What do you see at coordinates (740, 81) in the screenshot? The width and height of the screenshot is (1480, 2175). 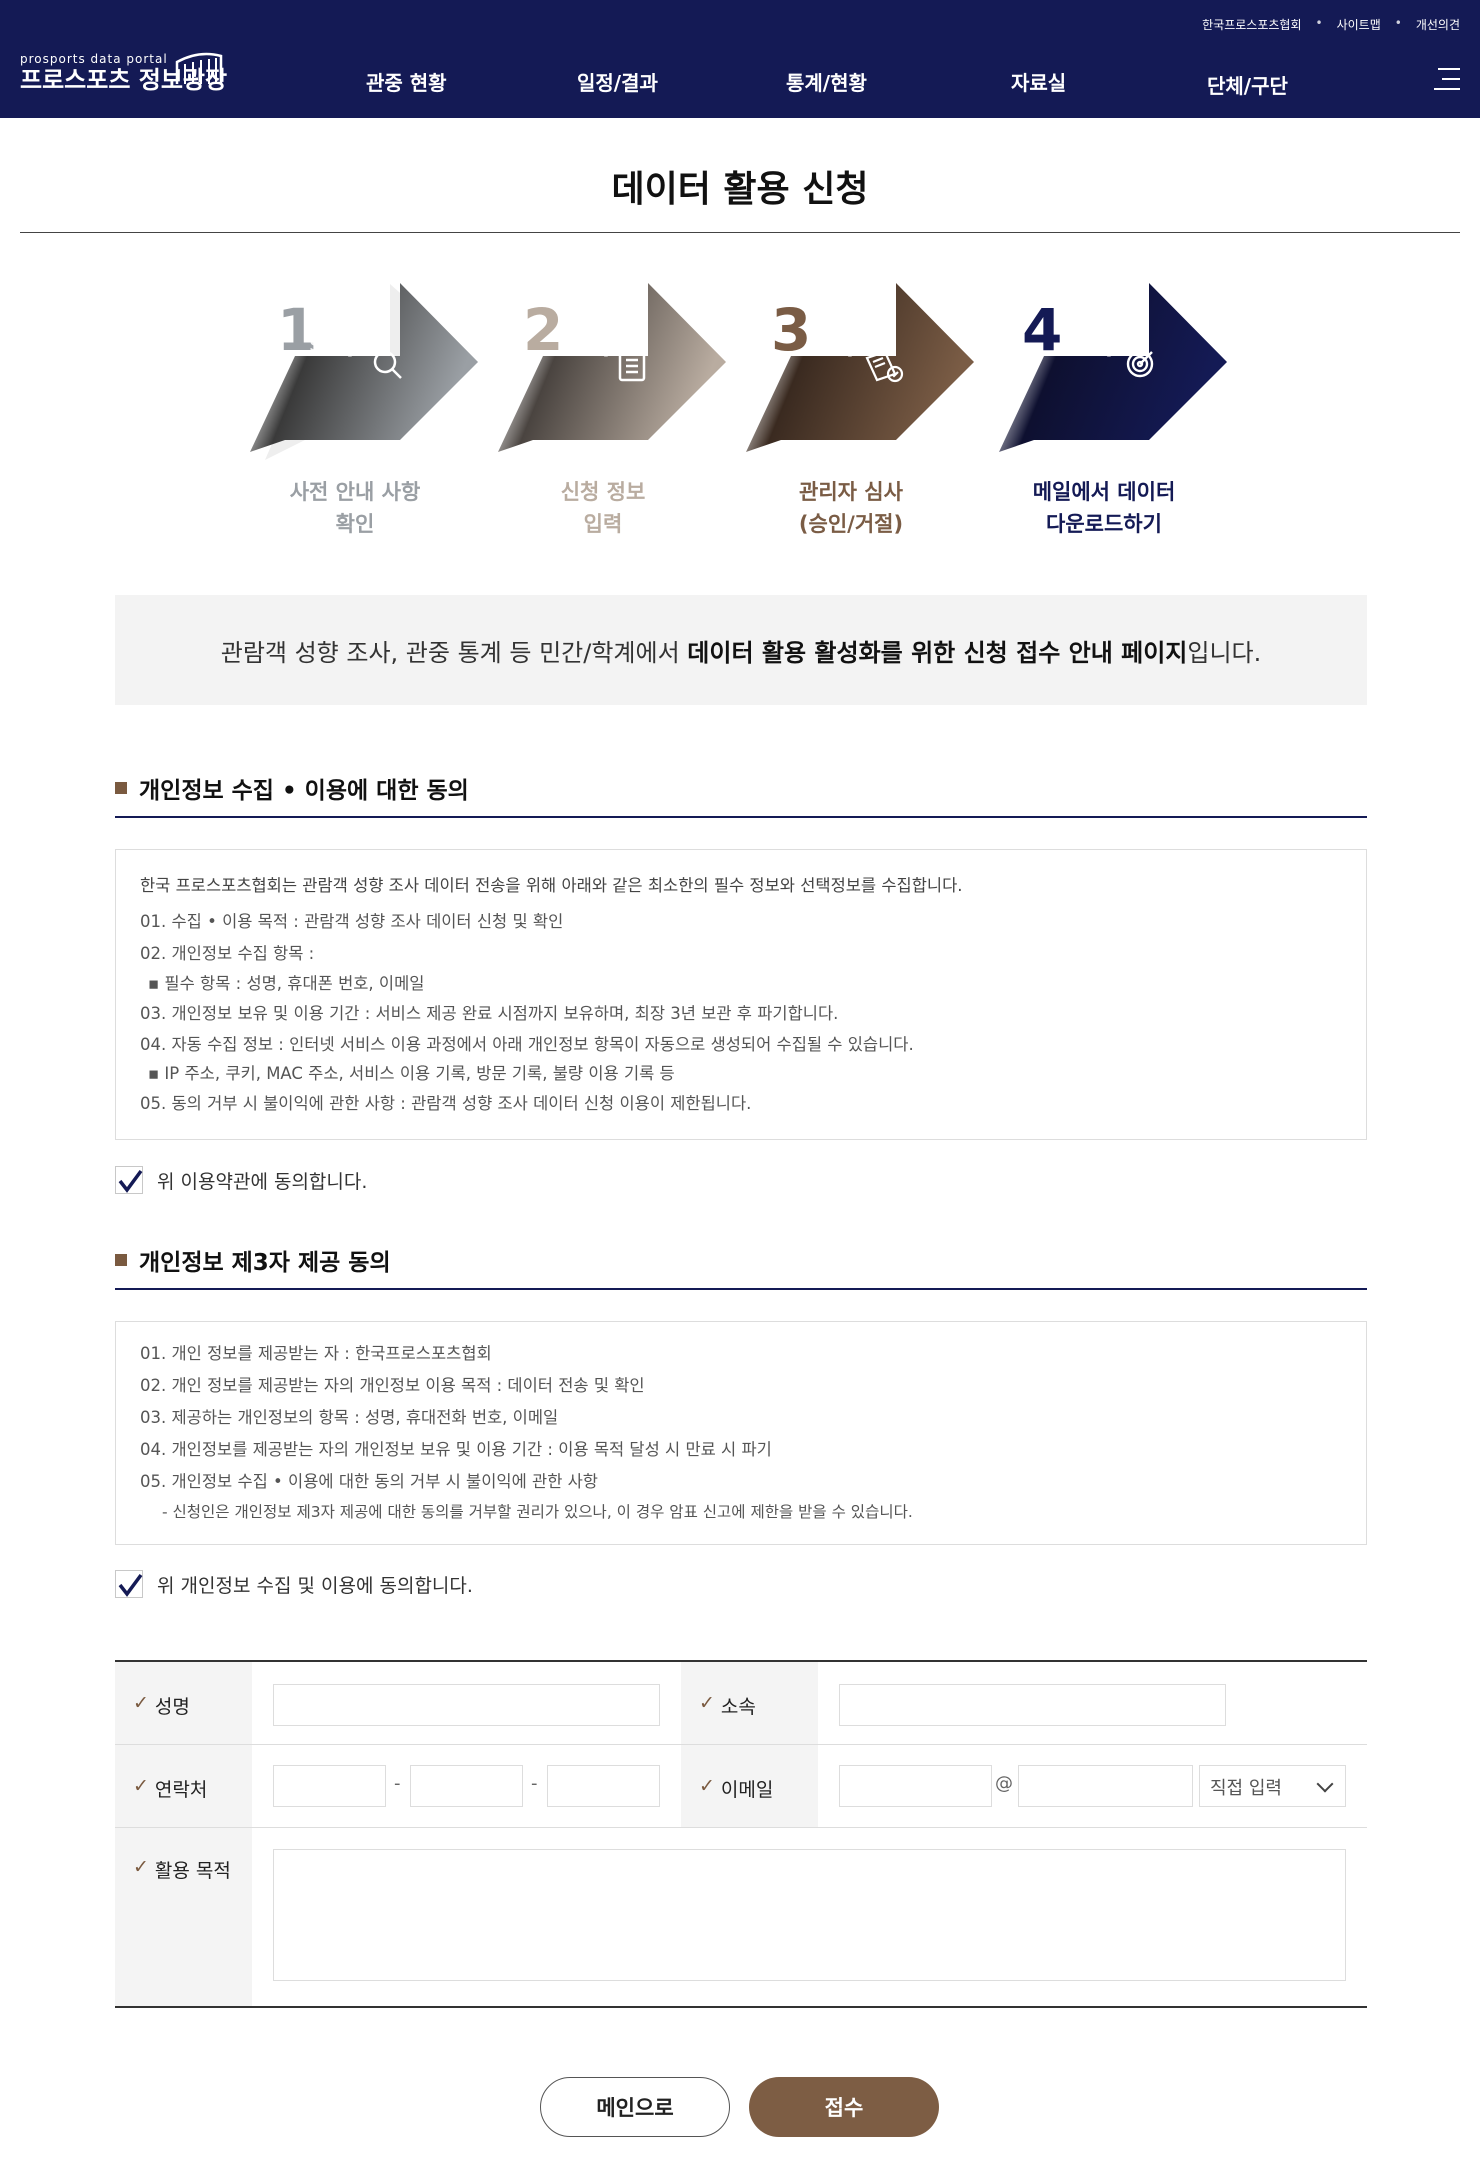 I see `main-nav: 관중 현황 일정/결과 통계/현황 자료실 단체/구단` at bounding box center [740, 81].